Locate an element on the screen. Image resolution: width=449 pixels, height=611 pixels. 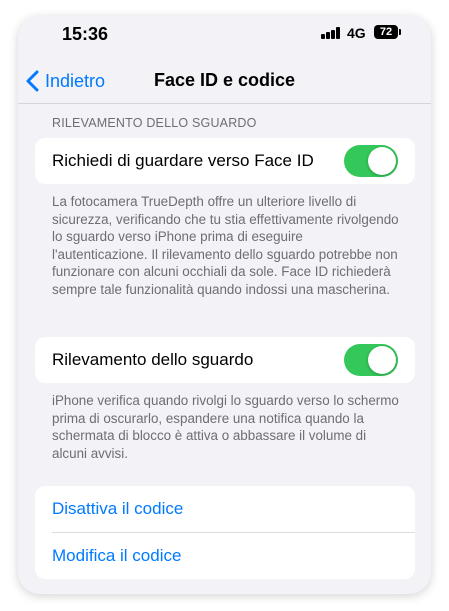
require-attention-row: Richiedi di guardare verso Face ID is located at coordinates (225, 161).